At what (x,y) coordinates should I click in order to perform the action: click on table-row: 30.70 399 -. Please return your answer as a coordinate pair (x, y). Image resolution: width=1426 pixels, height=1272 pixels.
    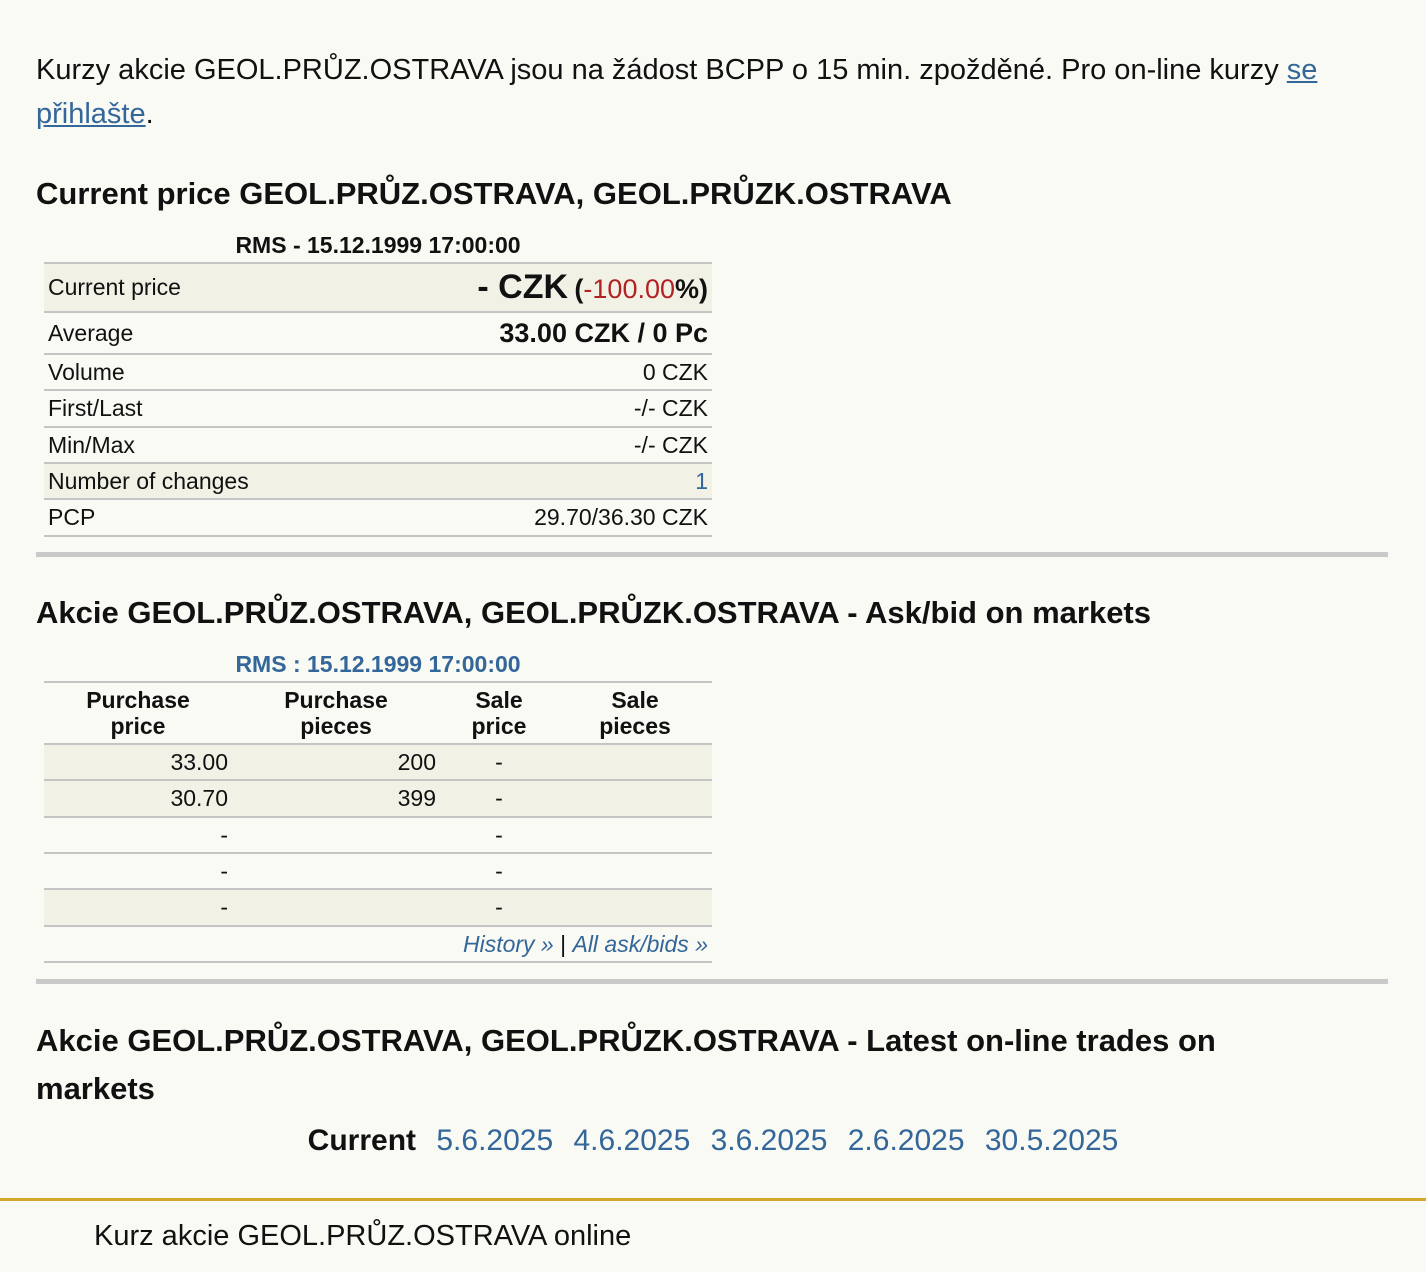
    Looking at the image, I should click on (378, 798).